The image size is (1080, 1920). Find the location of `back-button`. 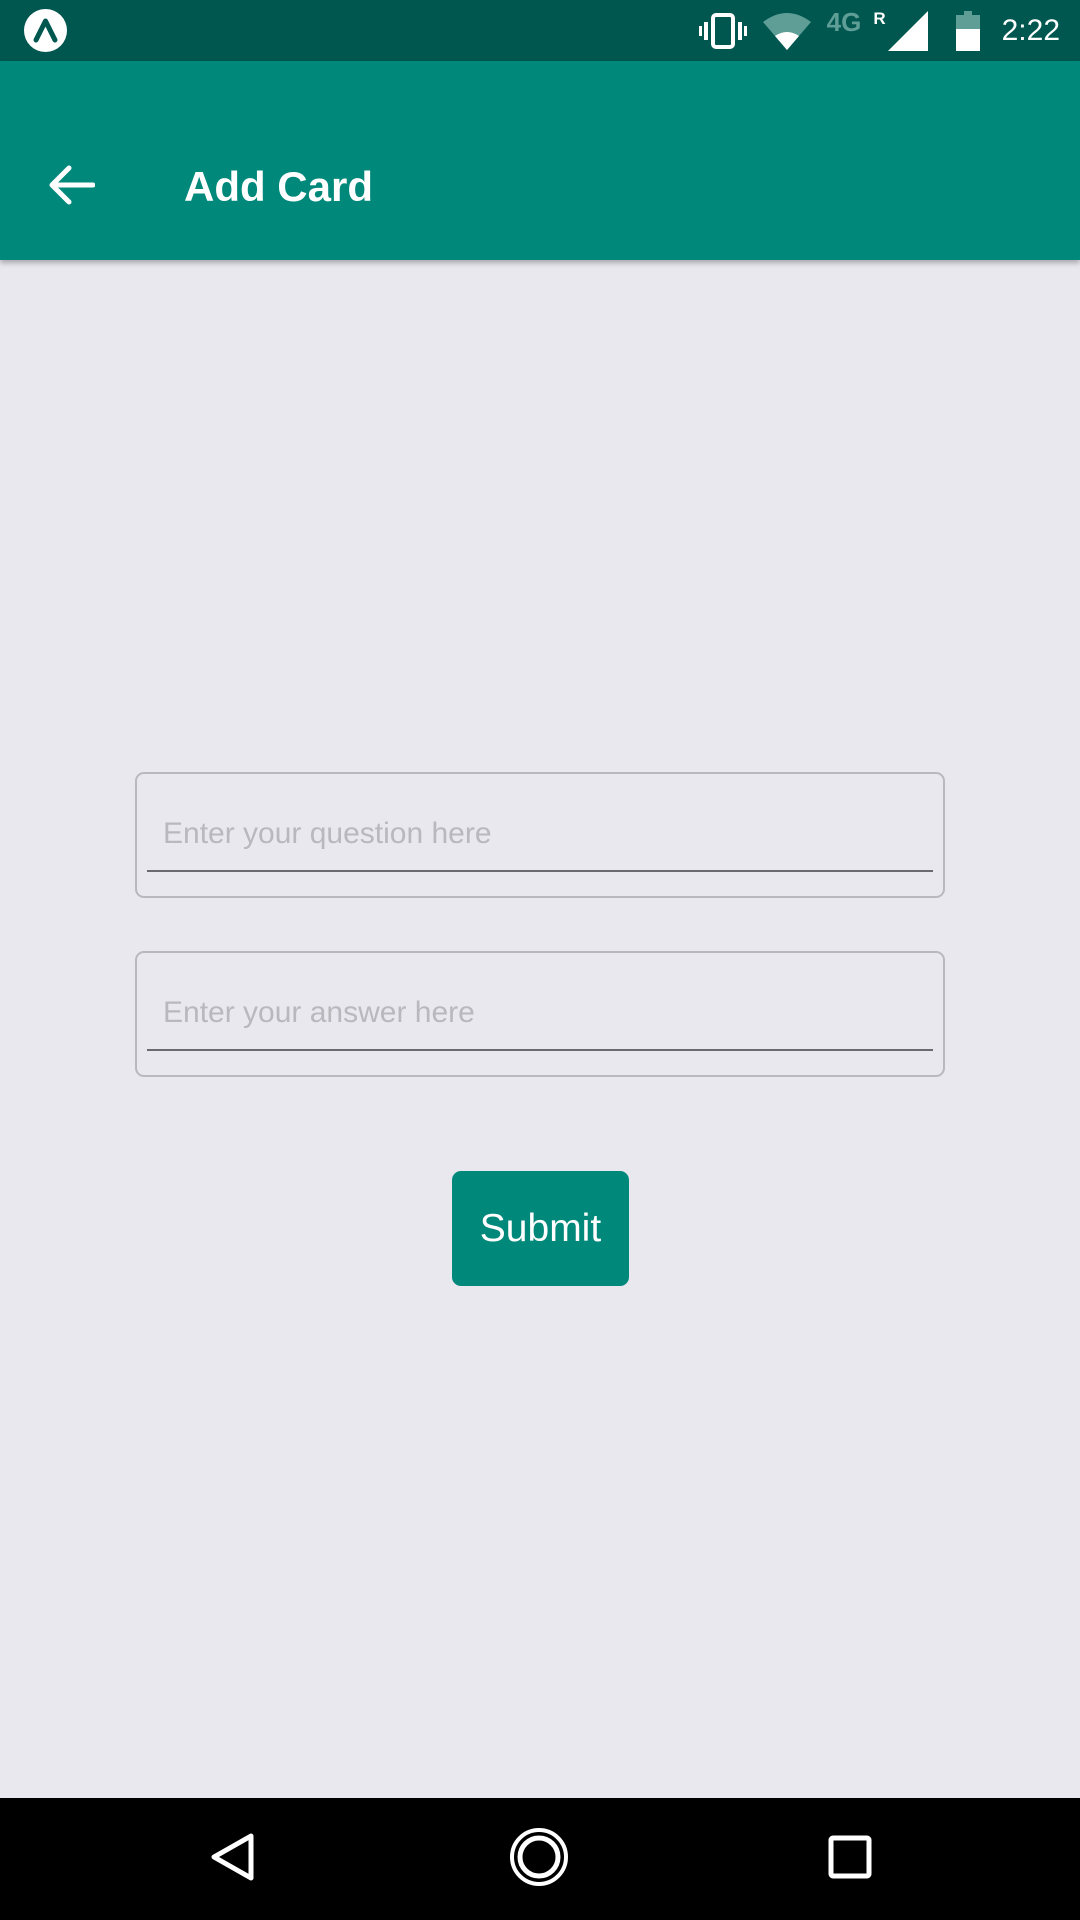

back-button is located at coordinates (72, 187).